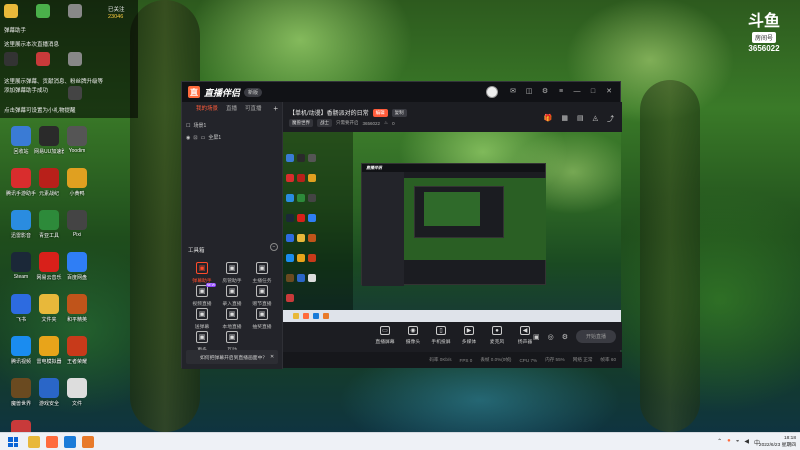  Describe the element at coordinates (564, 119) in the screenshot. I see `grid-icon: ▦` at that location.